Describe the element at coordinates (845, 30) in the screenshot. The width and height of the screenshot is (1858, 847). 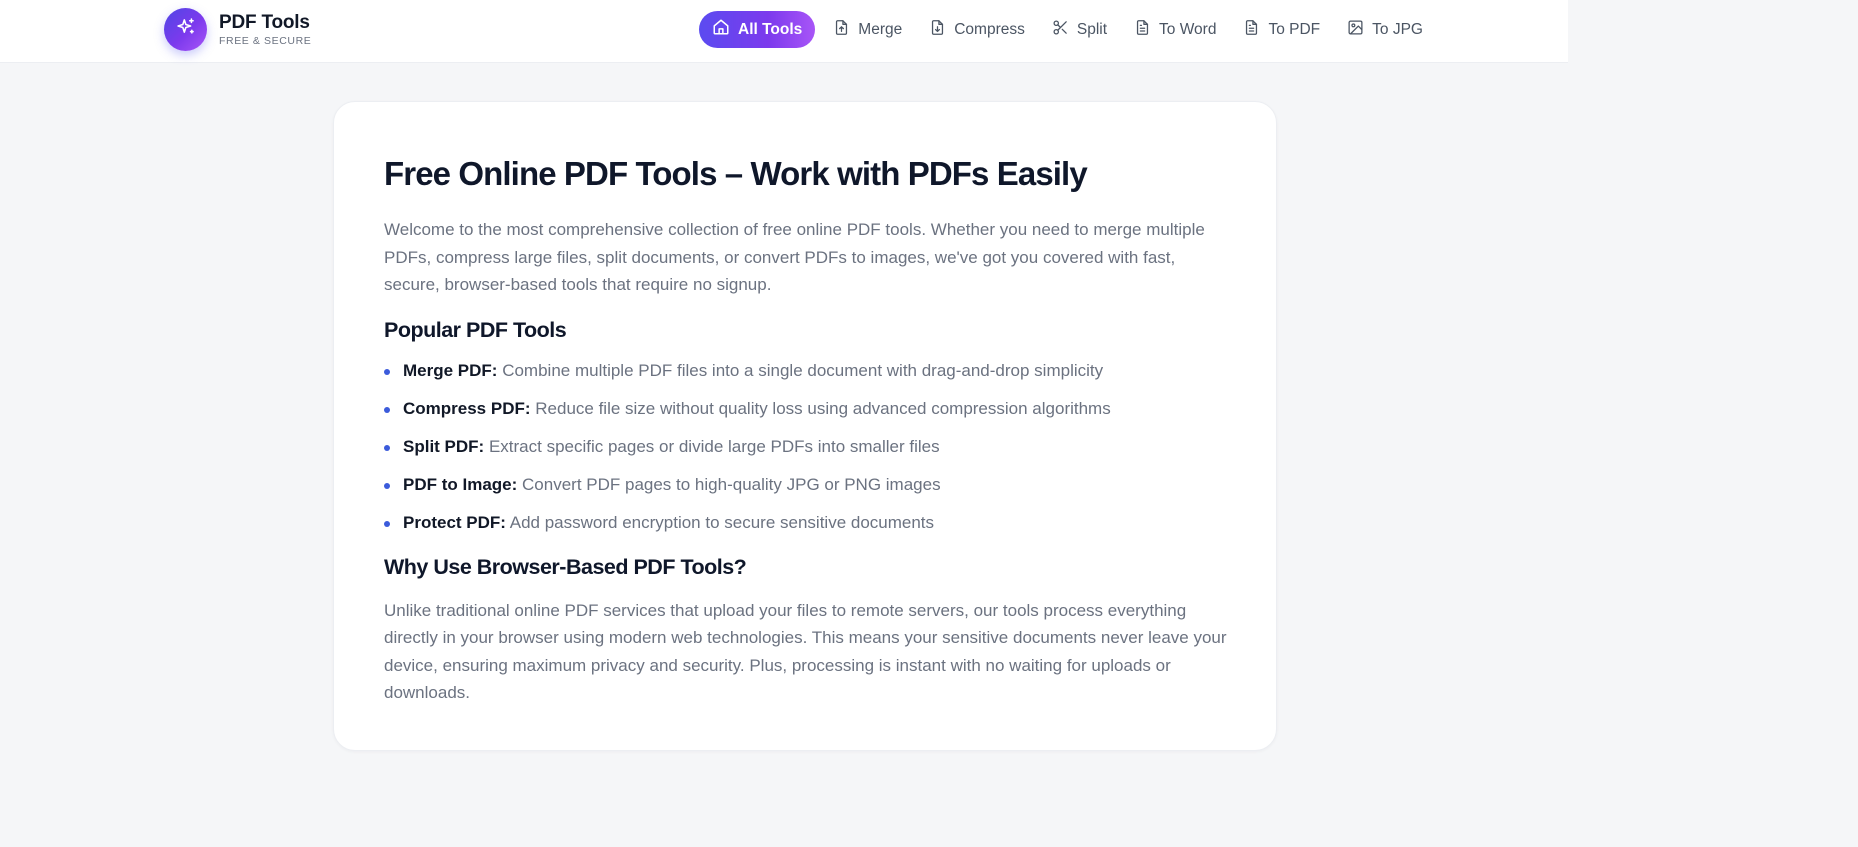
I see `file-plus-icon` at that location.